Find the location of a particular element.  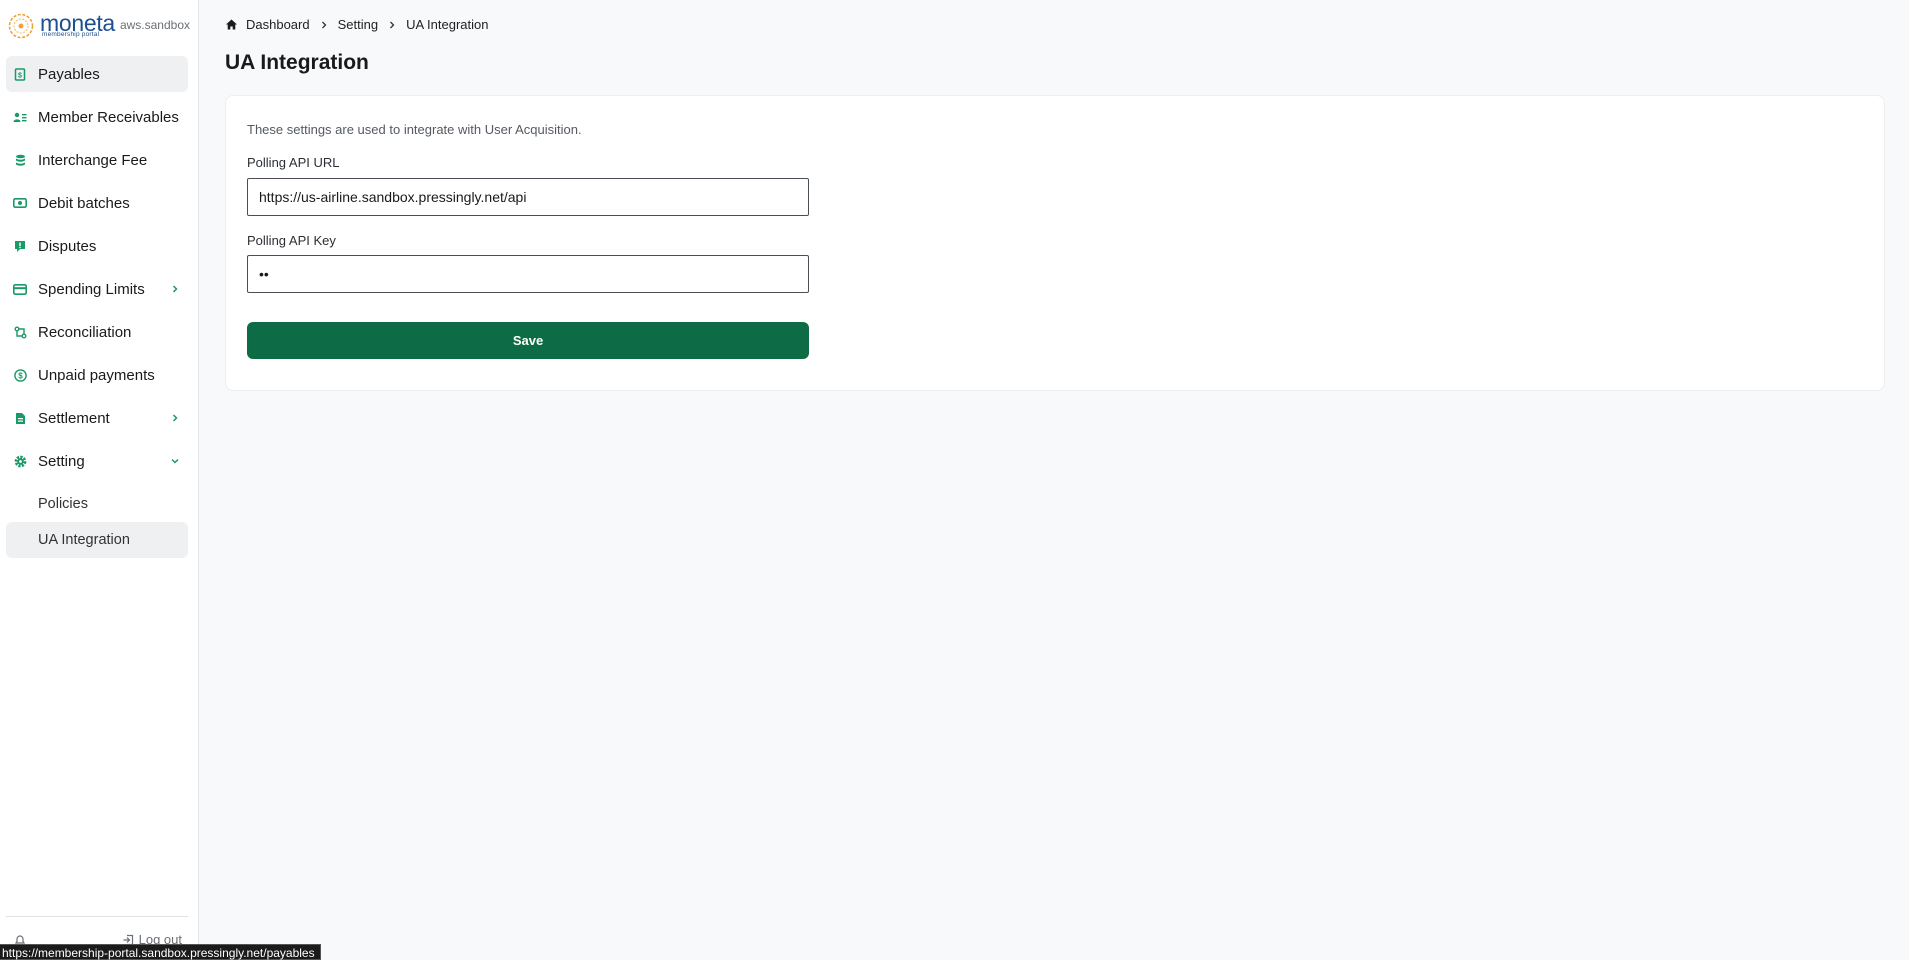

chevron-down-icon is located at coordinates (175, 461).